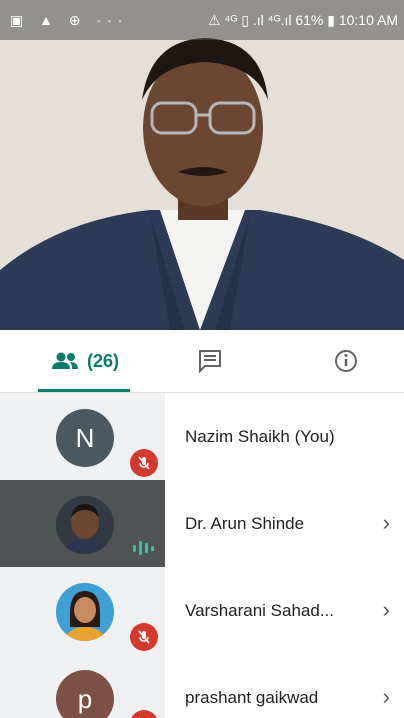 The width and height of the screenshot is (404, 718). What do you see at coordinates (302, 20) in the screenshot?
I see `status-right-indicators: ⚠ ⁴ᴳ ▯ .ıl ⁴ᴳ.ıl 61% ▮ 10:10 AM` at bounding box center [302, 20].